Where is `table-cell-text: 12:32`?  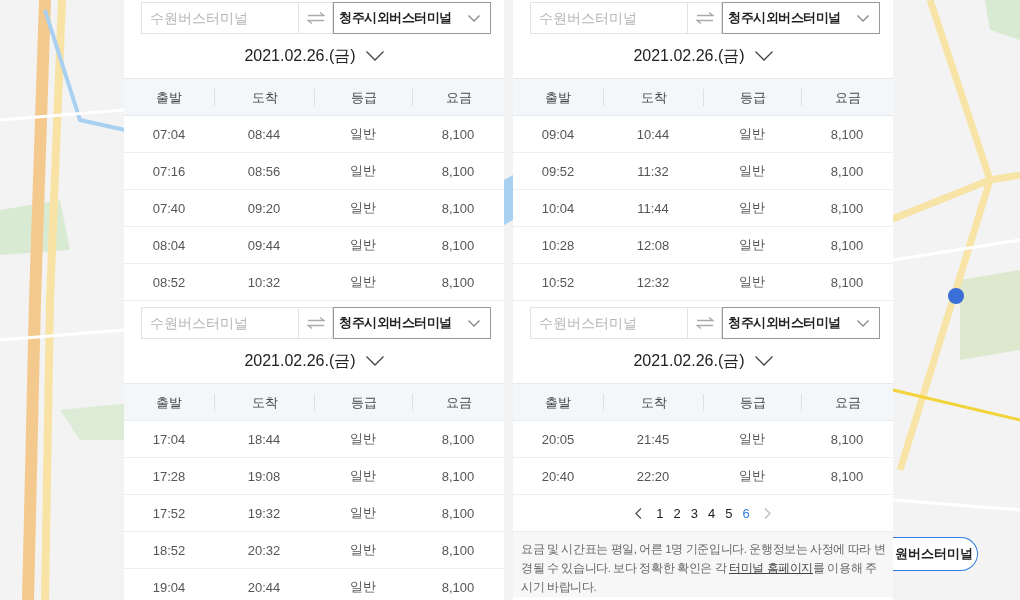 table-cell-text: 12:32 is located at coordinates (653, 282).